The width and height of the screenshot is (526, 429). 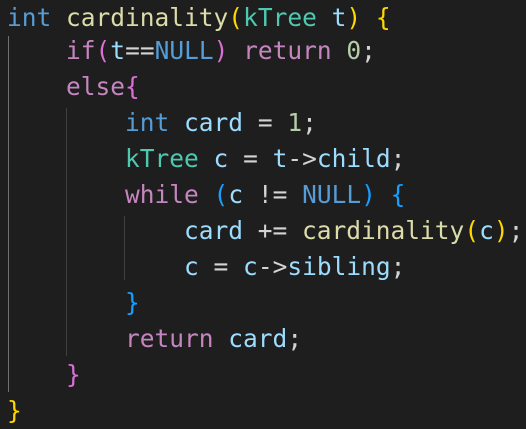 I want to click on code-line-10: return card;, so click(x=154, y=339).